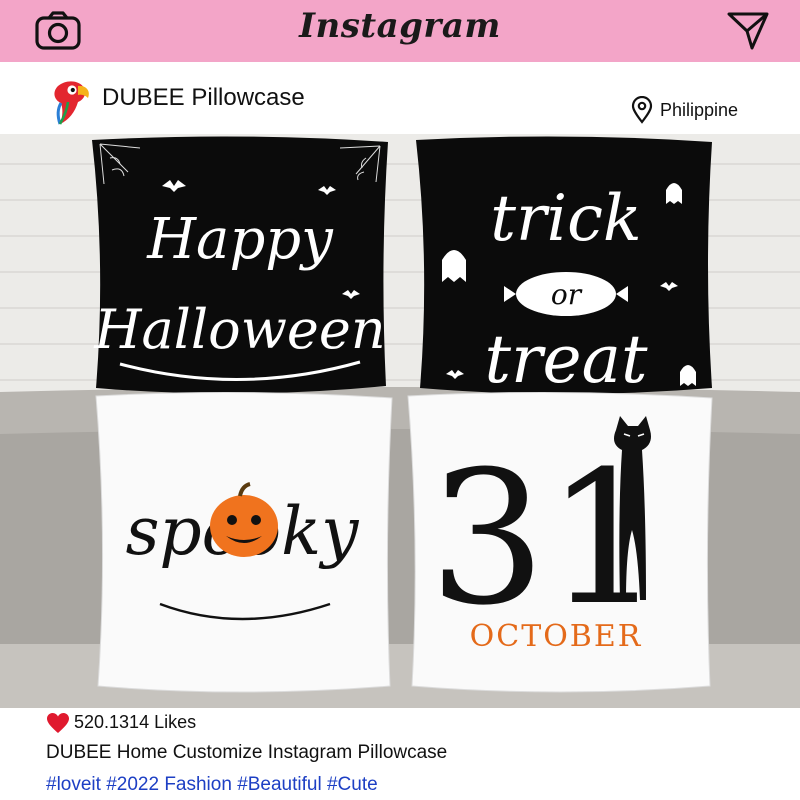 This screenshot has height=800, width=800. What do you see at coordinates (400, 26) in the screenshot?
I see `app-title: Instagram` at bounding box center [400, 26].